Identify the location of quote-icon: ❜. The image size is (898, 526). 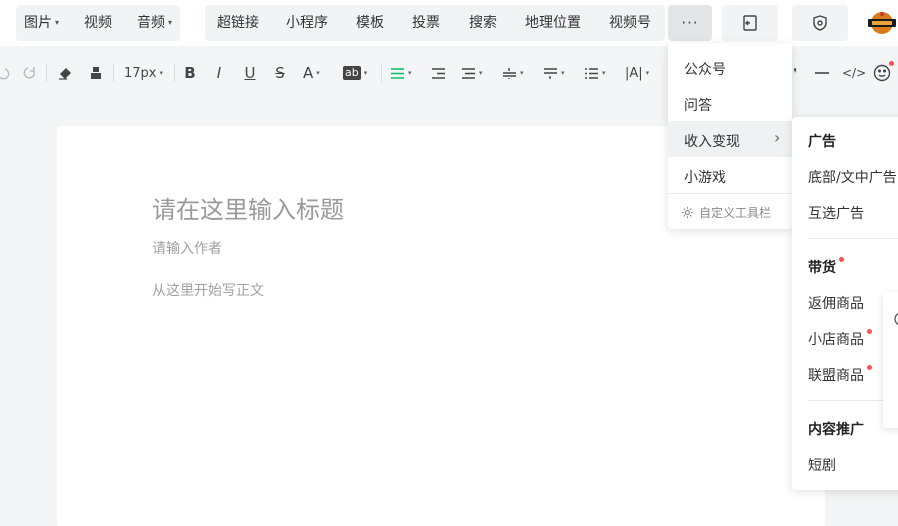
(795, 73).